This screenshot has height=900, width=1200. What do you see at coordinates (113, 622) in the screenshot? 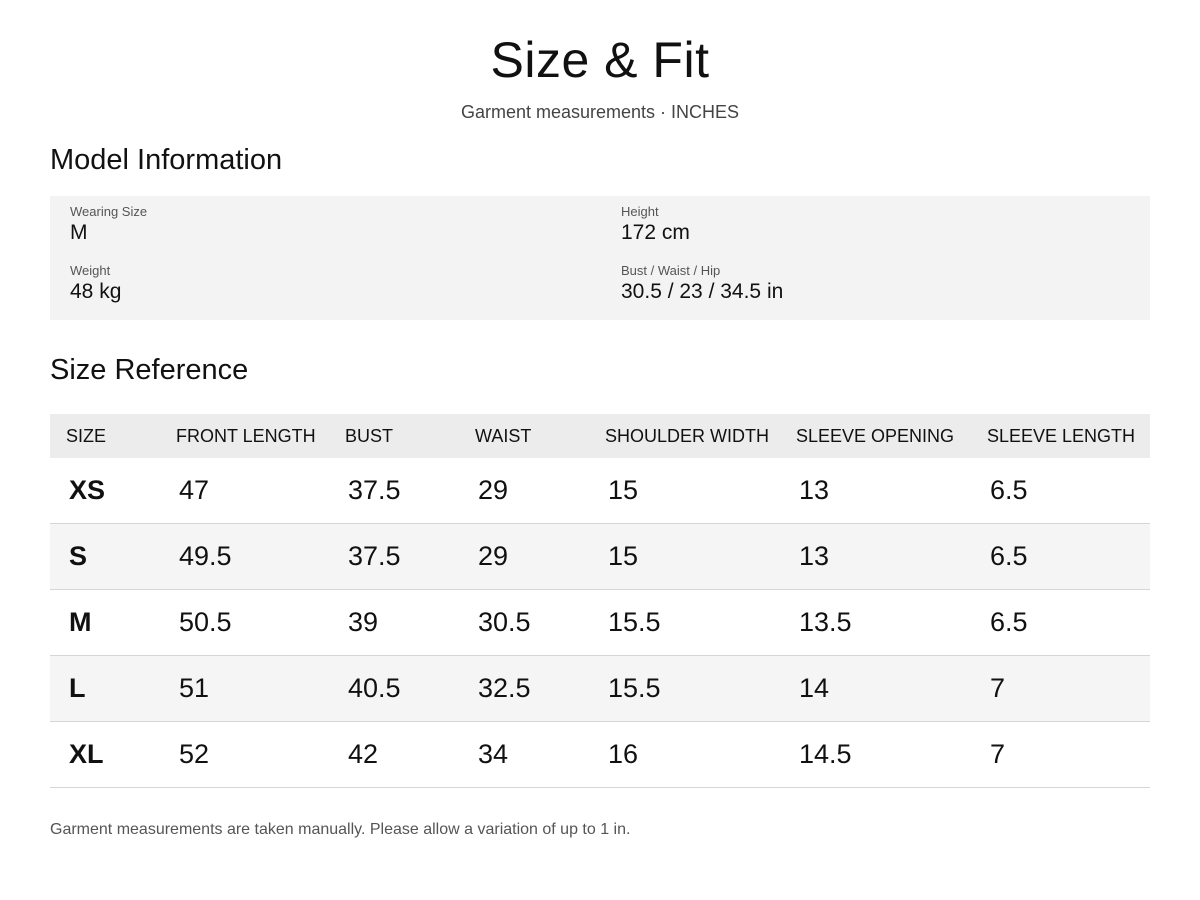
I see `size-cell: M` at bounding box center [113, 622].